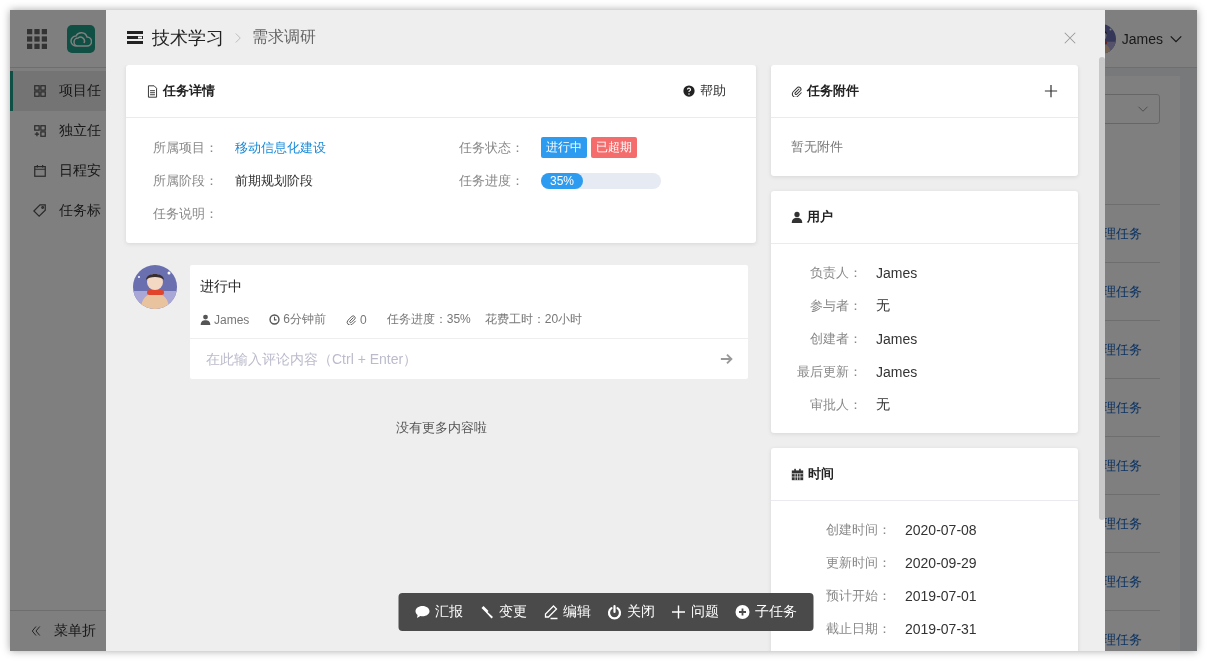  What do you see at coordinates (836, 404) in the screenshot?
I see `field-label: 审批人：` at bounding box center [836, 404].